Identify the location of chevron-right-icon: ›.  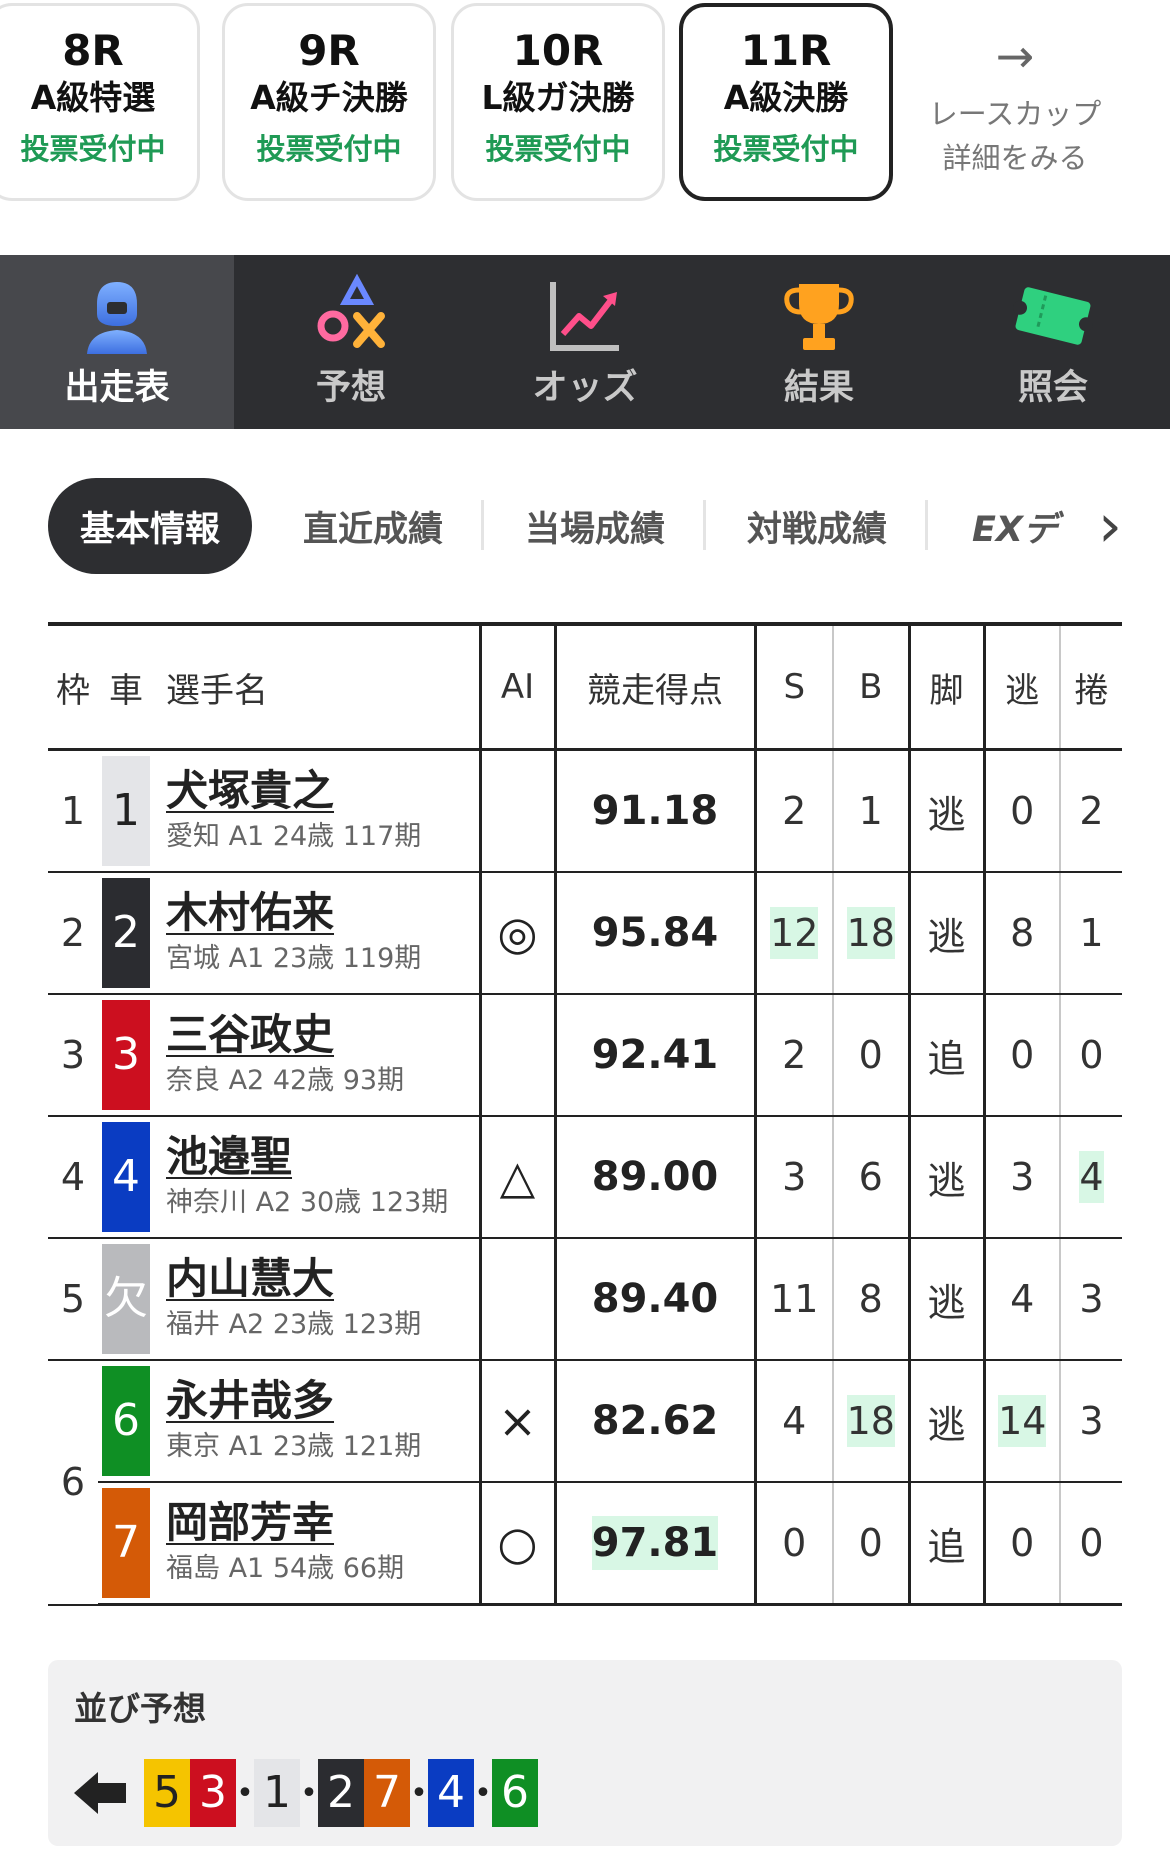
(1110, 526).